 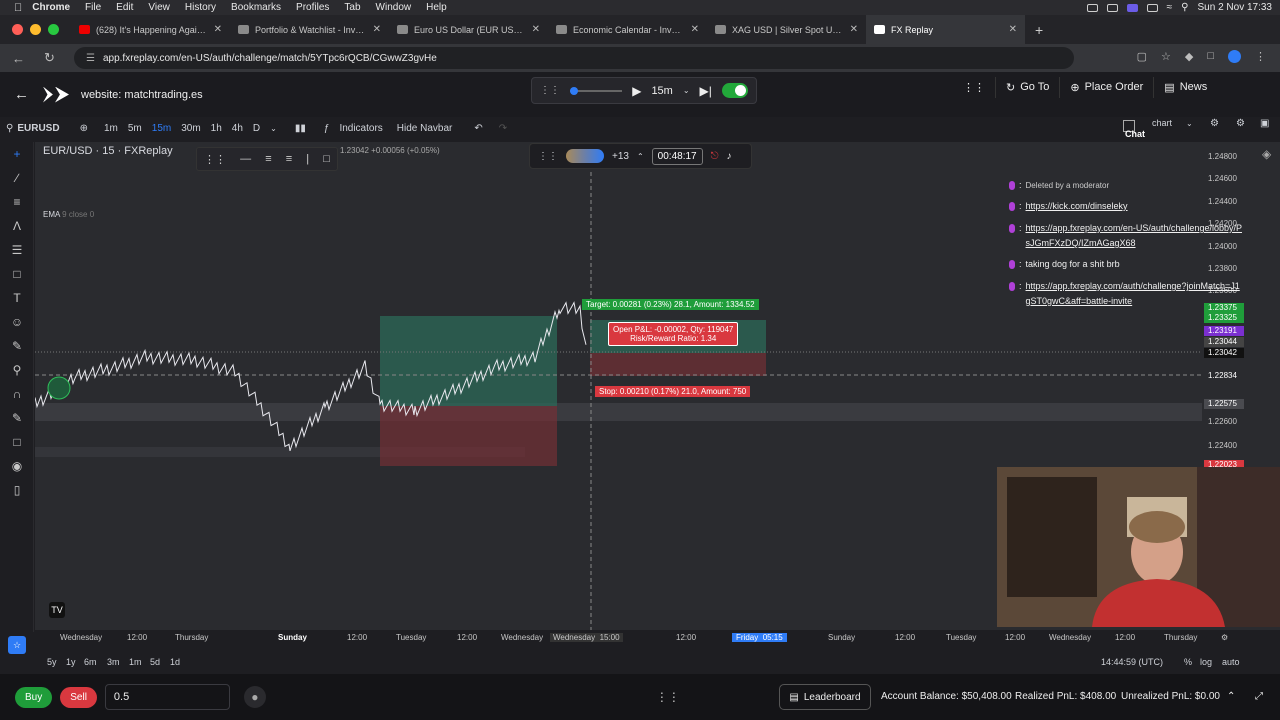 What do you see at coordinates (17, 442) in the screenshot?
I see `lock-icon: □` at bounding box center [17, 442].